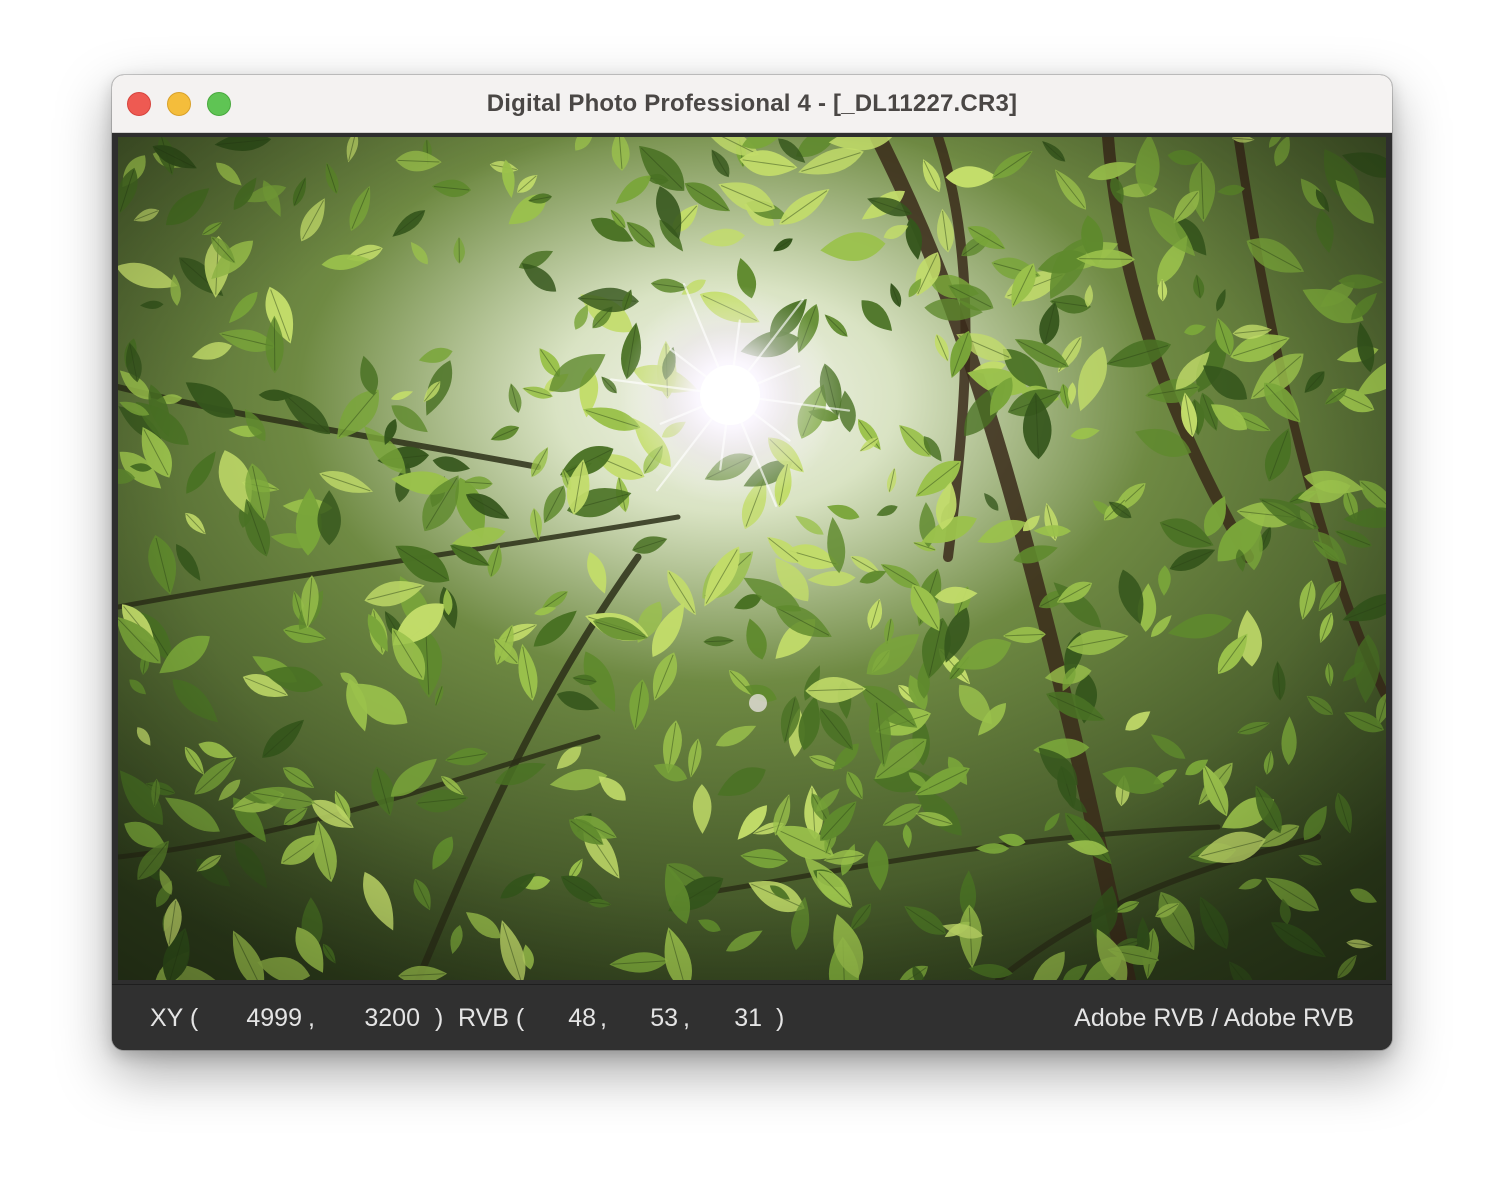 This screenshot has width=1504, height=1198. I want to click on rgb-label: RVB (, so click(491, 1018).